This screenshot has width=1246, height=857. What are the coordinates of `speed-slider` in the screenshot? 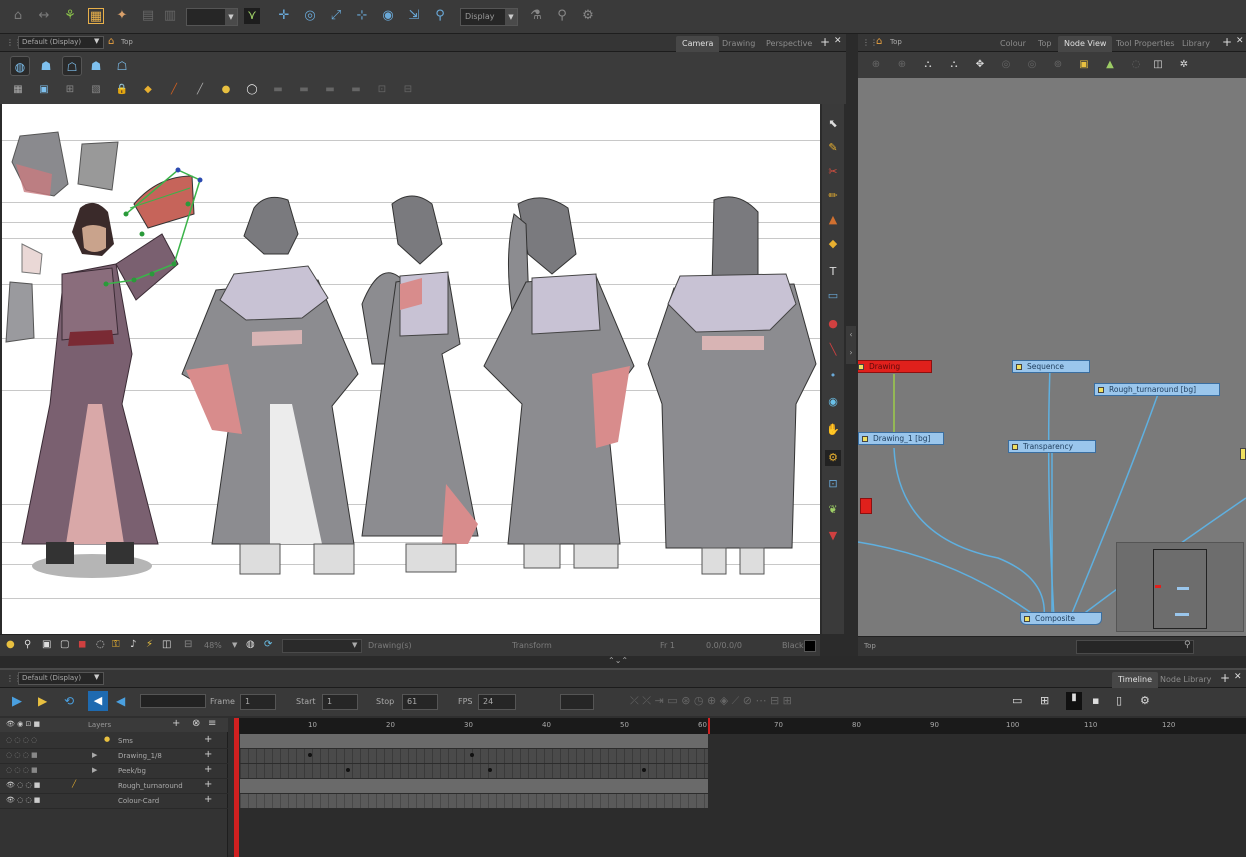 It's located at (173, 701).